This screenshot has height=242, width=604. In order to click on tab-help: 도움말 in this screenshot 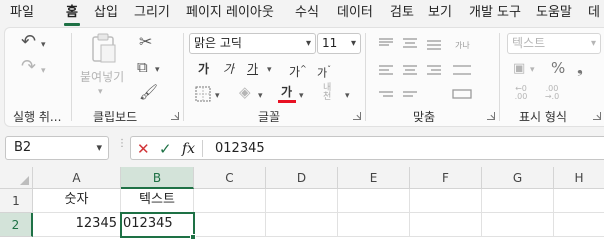, I will do `click(554, 13)`.